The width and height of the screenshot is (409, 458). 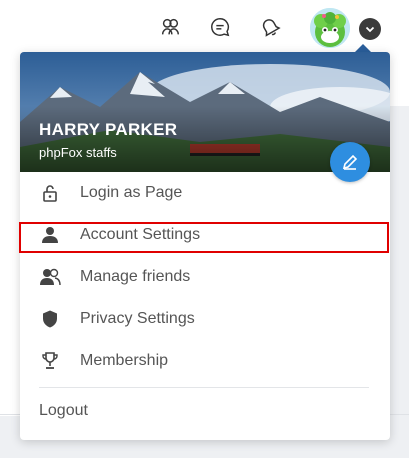 I want to click on top-header, so click(x=204, y=28).